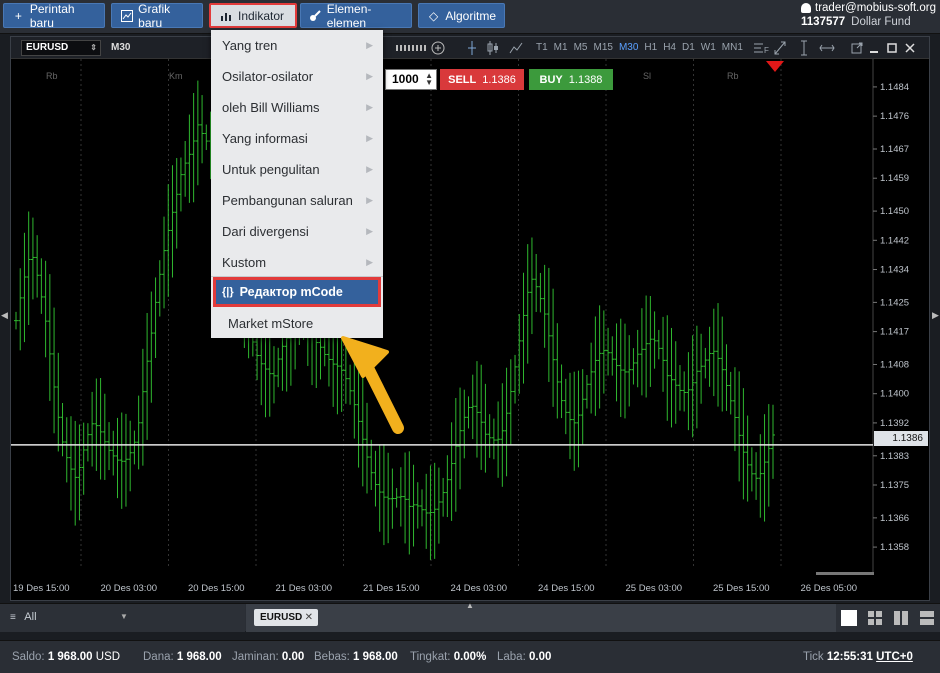 Image resolution: width=940 pixels, height=673 pixels. What do you see at coordinates (268, 76) in the screenshot?
I see `menu-item-label: Osilator-osilator` at bounding box center [268, 76].